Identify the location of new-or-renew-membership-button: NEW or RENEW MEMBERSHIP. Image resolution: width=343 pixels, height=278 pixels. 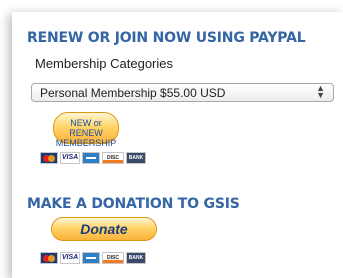
(86, 130).